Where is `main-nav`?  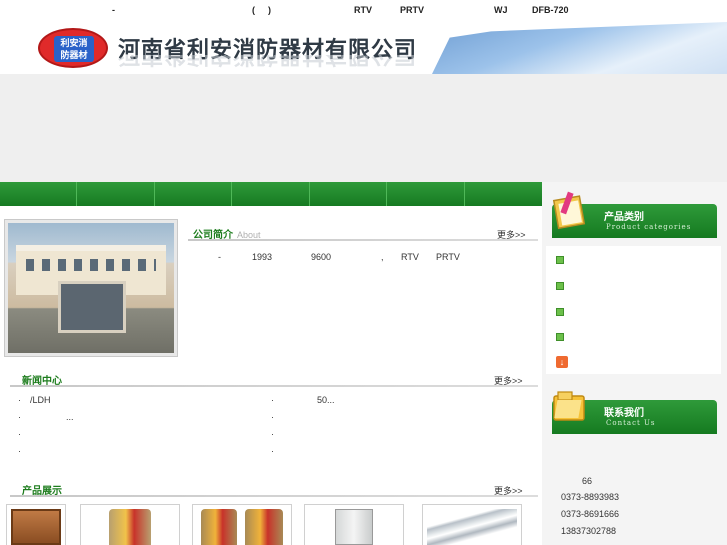
main-nav is located at coordinates (271, 194).